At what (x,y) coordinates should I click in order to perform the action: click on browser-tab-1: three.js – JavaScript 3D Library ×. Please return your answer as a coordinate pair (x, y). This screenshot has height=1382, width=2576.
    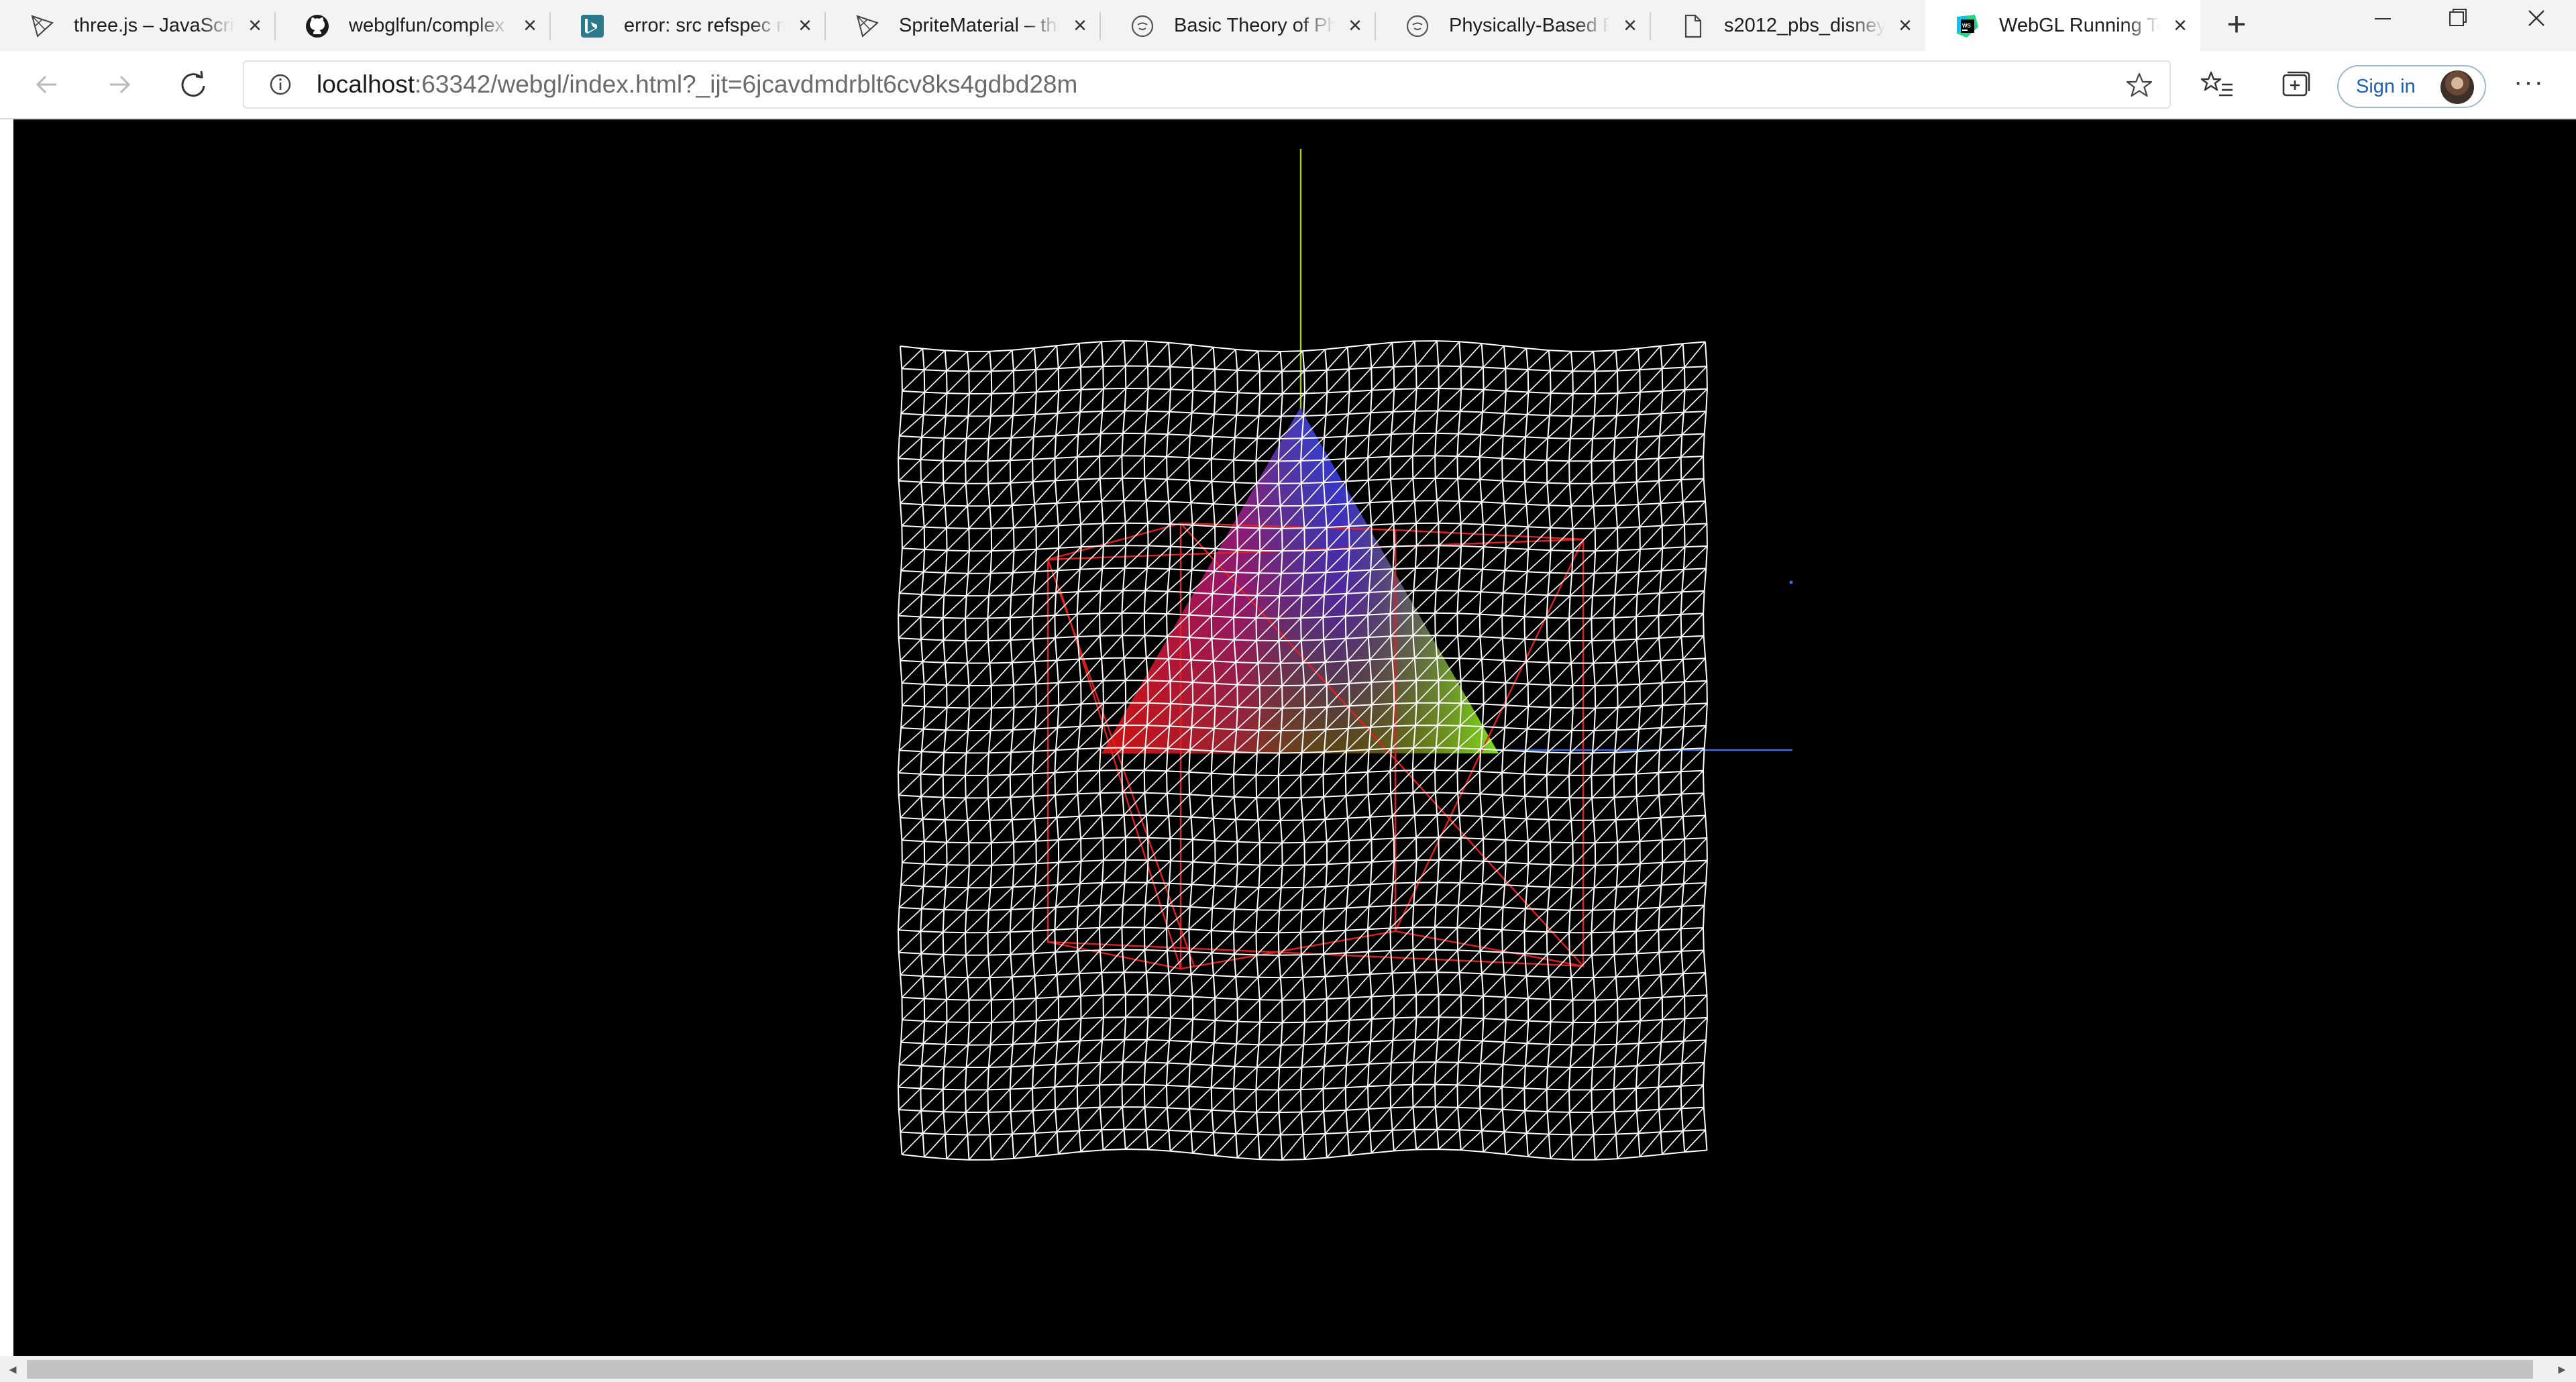
    Looking at the image, I should click on (137, 25).